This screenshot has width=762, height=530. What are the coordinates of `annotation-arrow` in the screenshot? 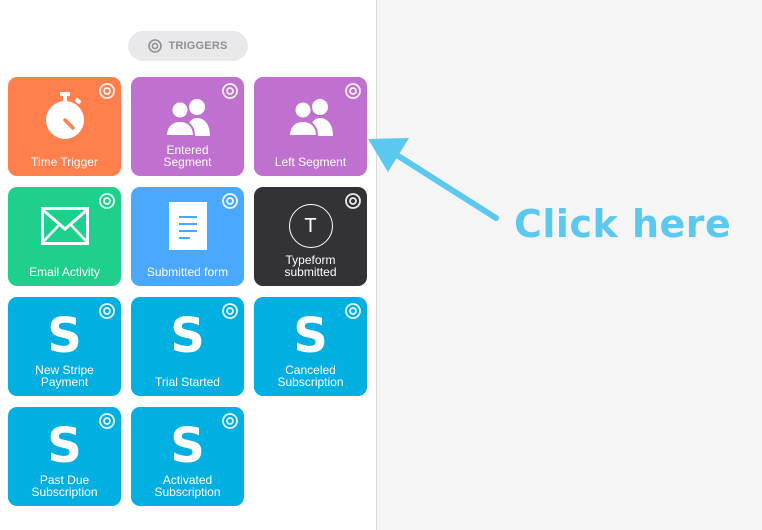 It's located at (433, 179).